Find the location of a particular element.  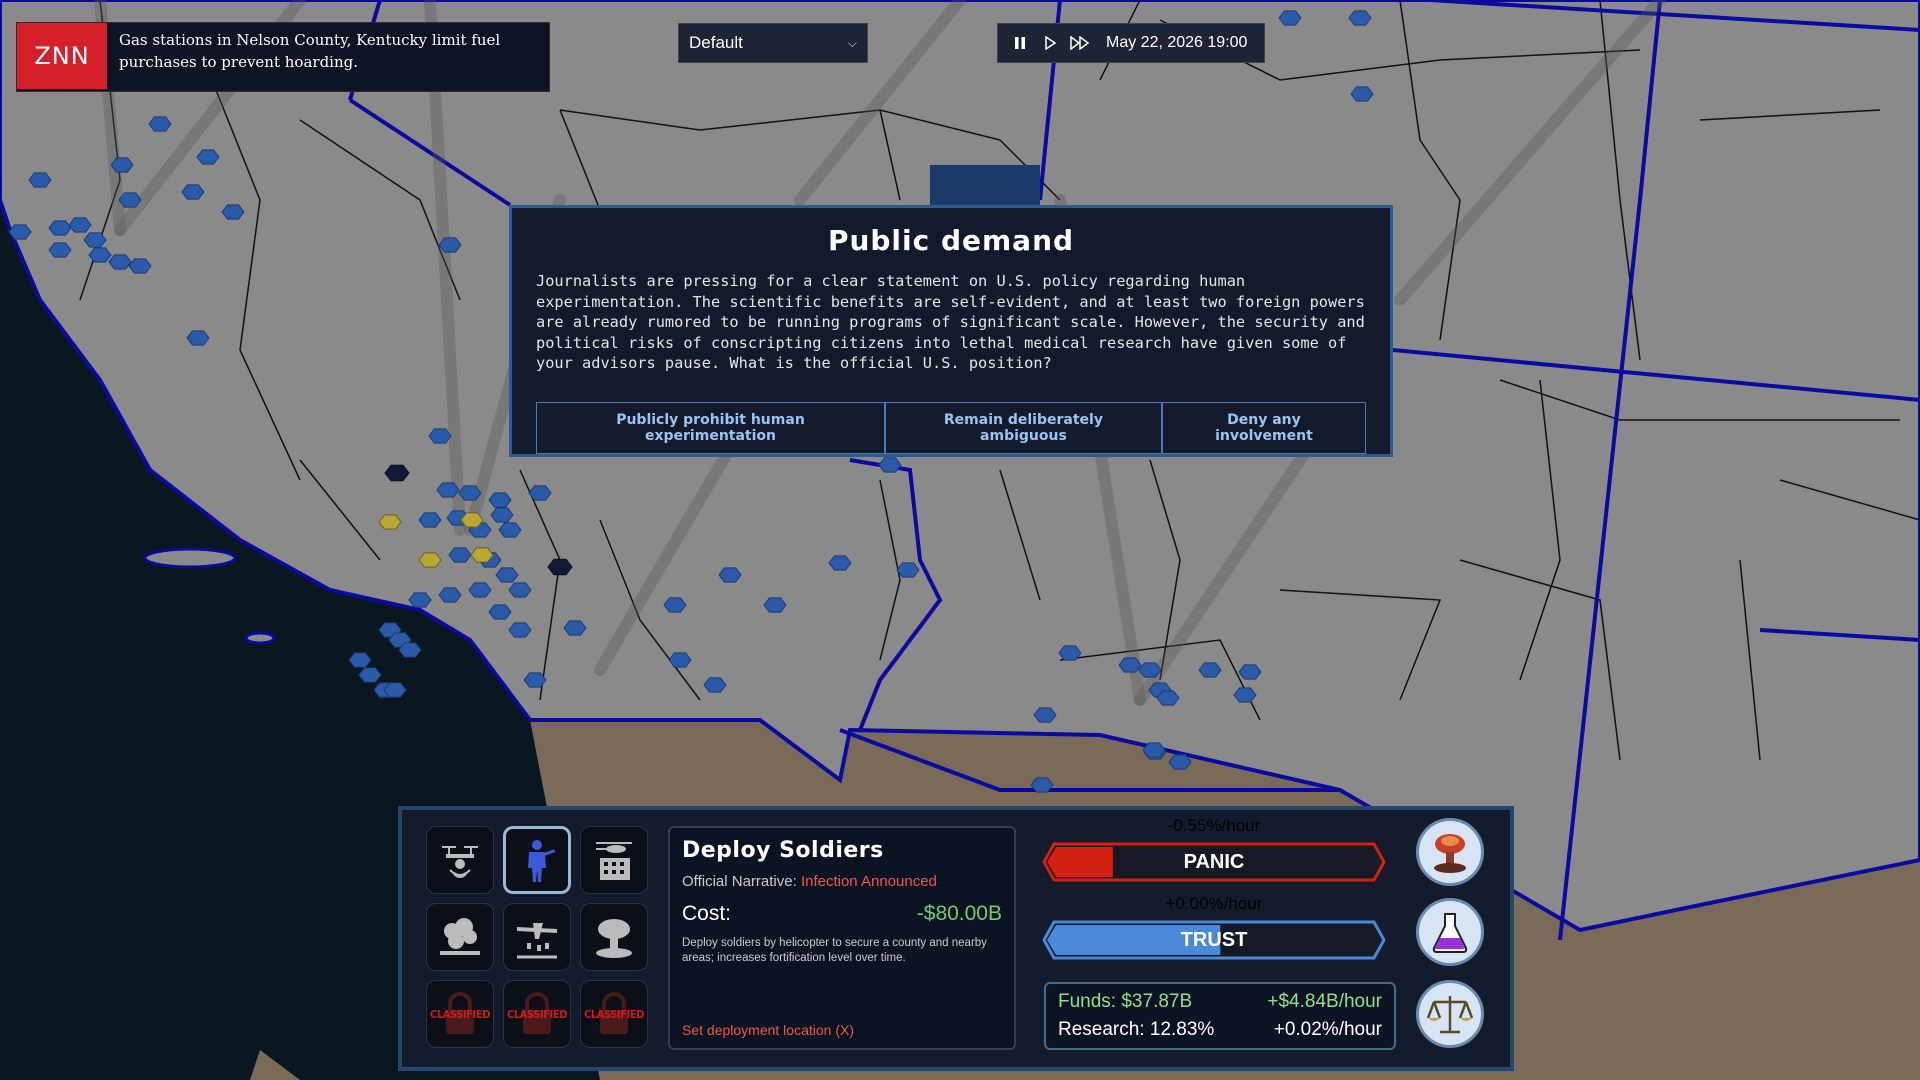

tool-airstrike-button is located at coordinates (537, 937).